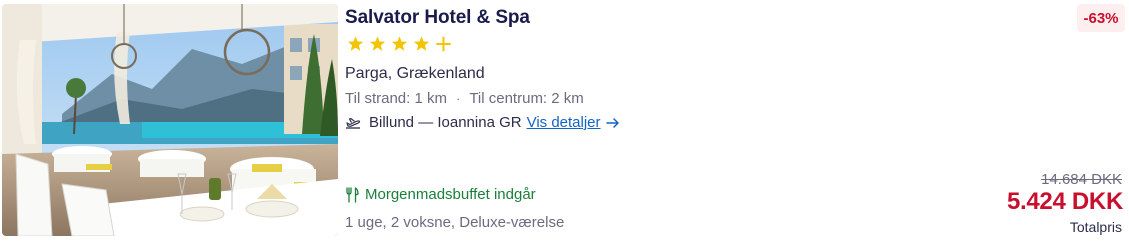  I want to click on star-rating, so click(399, 44).